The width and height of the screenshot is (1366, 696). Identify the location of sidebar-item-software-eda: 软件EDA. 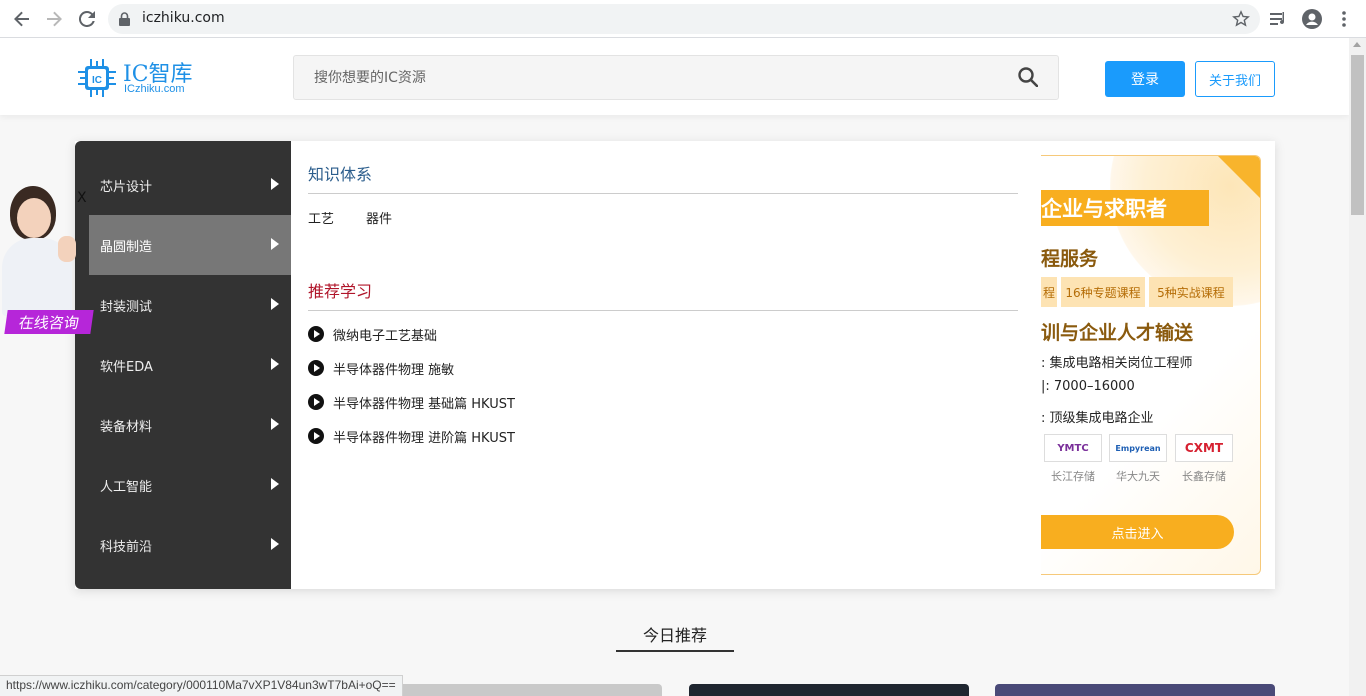
(190, 365).